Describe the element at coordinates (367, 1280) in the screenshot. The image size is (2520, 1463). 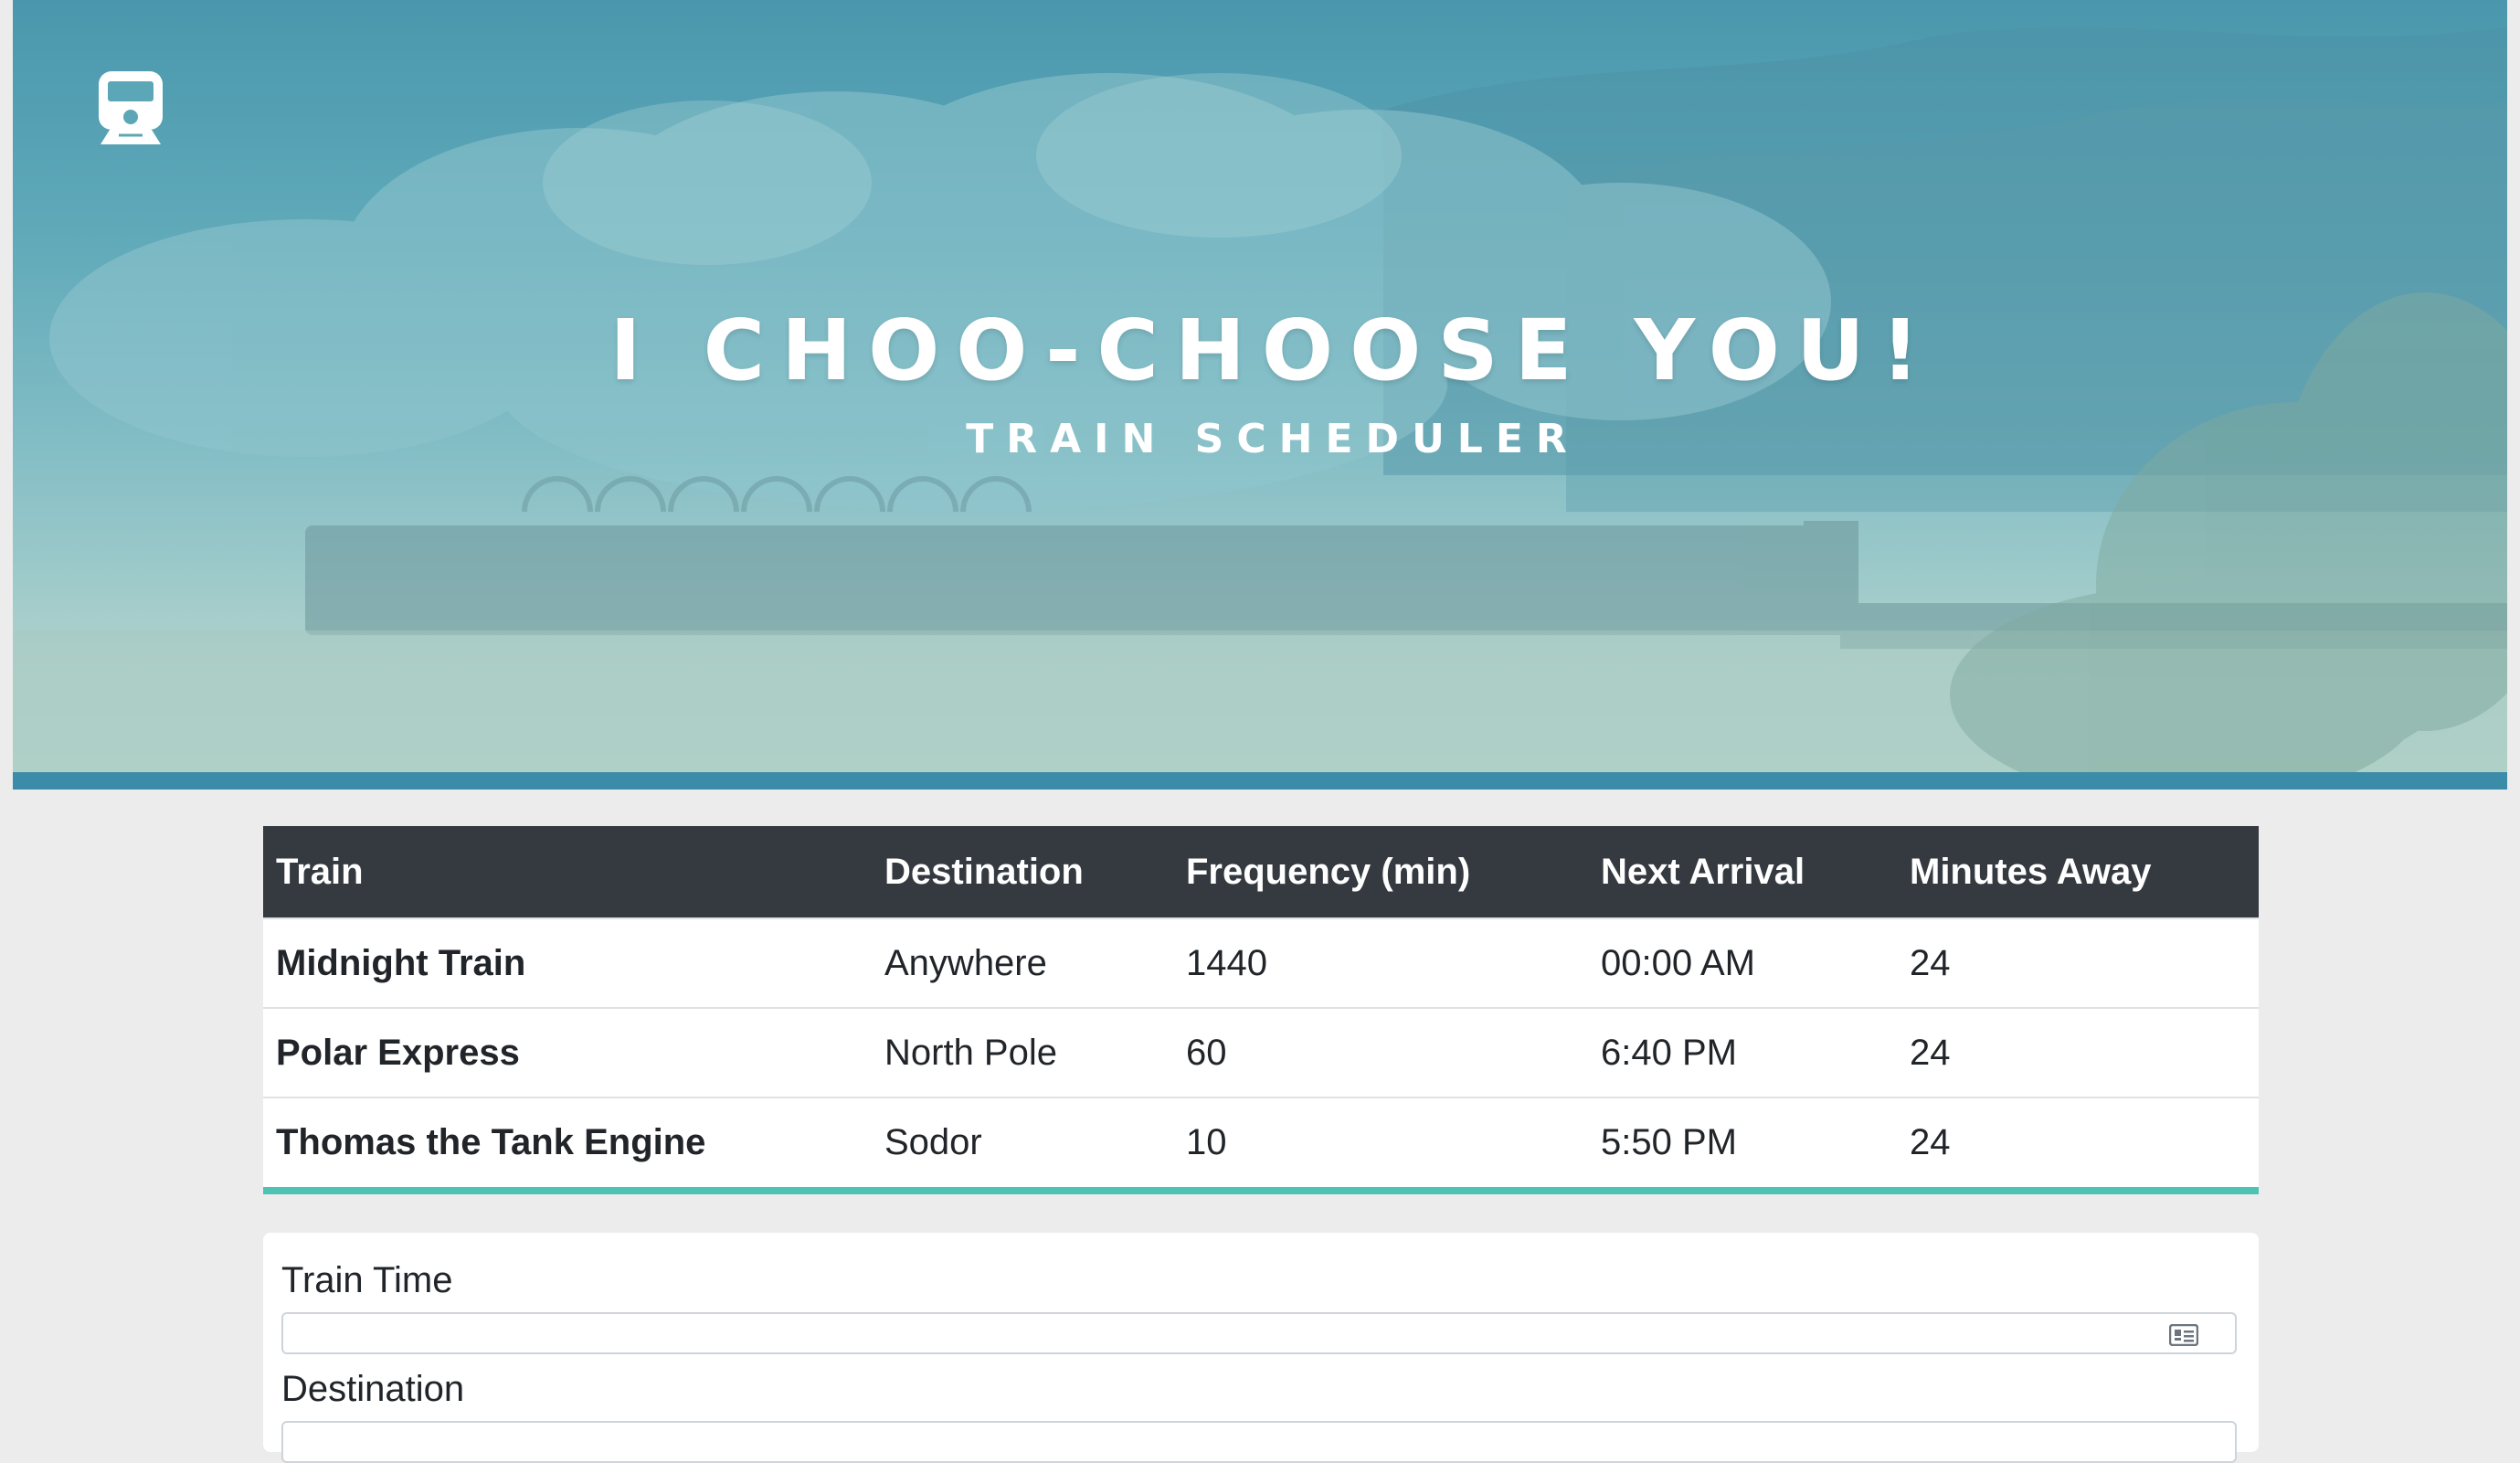
I see `train-time-label: Train Time` at that location.